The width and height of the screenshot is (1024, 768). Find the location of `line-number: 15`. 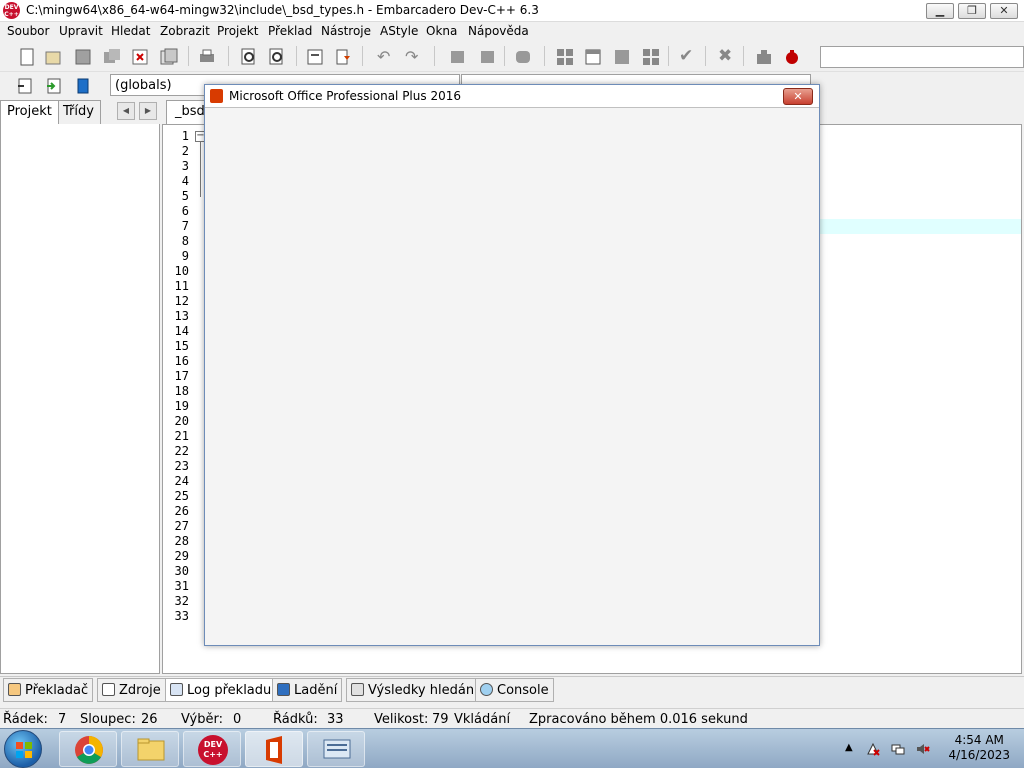

line-number: 15 is located at coordinates (181, 346).